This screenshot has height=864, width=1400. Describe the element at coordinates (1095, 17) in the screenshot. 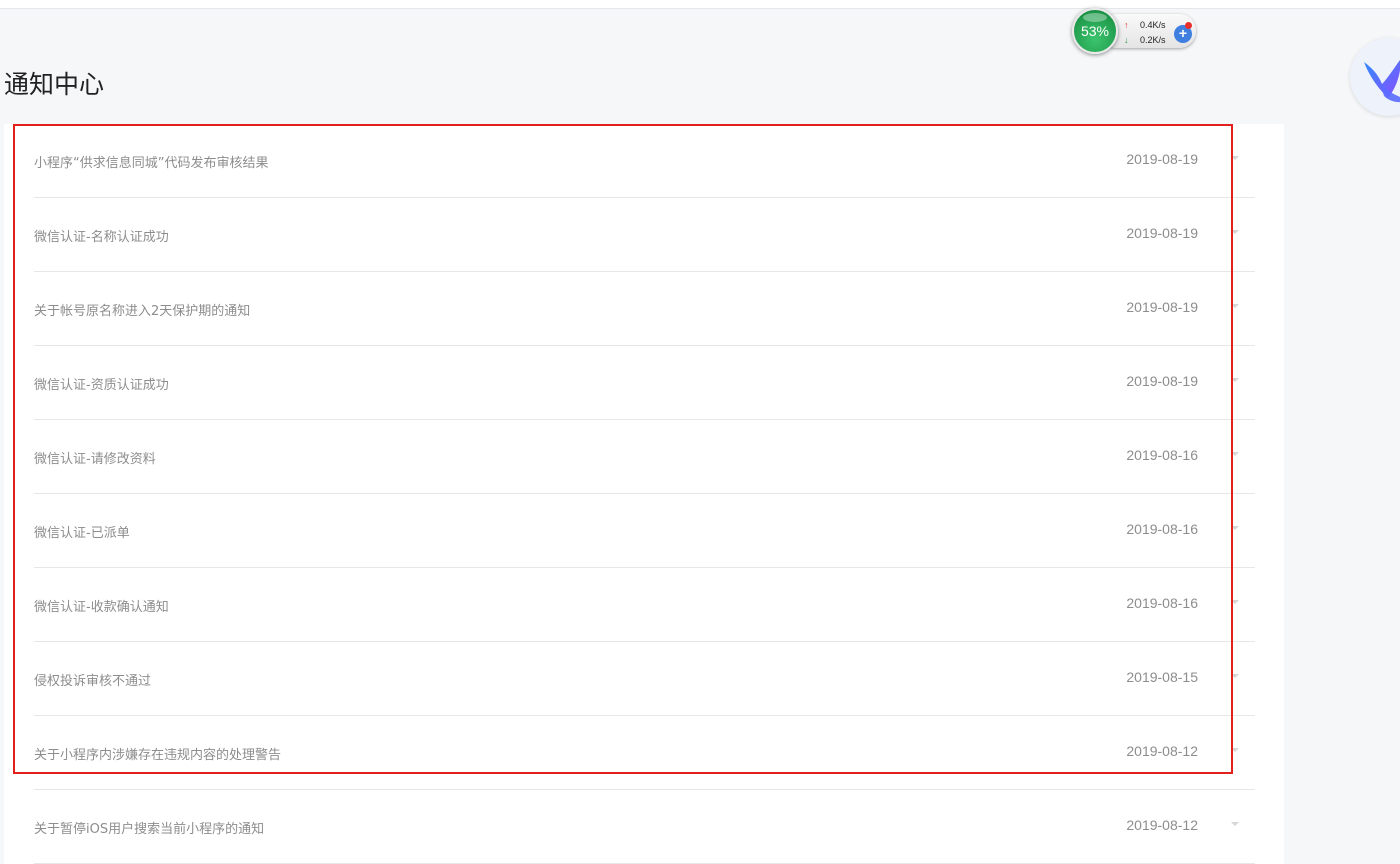

I see `ball-shine` at that location.